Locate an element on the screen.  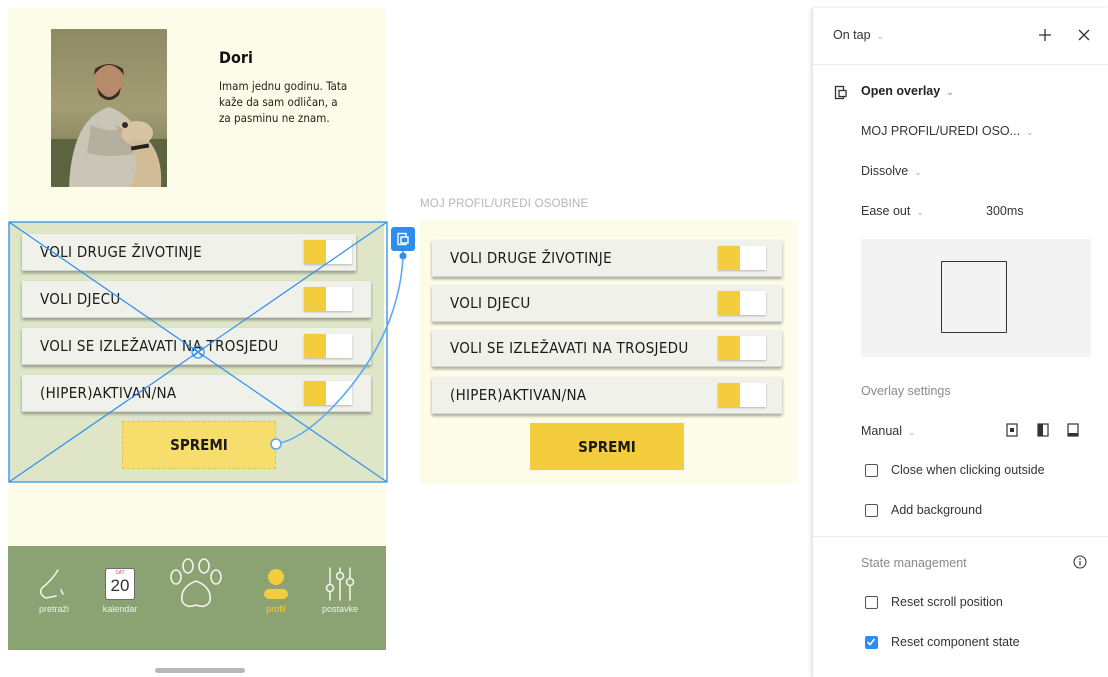
duration-input: 300ms is located at coordinates (1005, 211).